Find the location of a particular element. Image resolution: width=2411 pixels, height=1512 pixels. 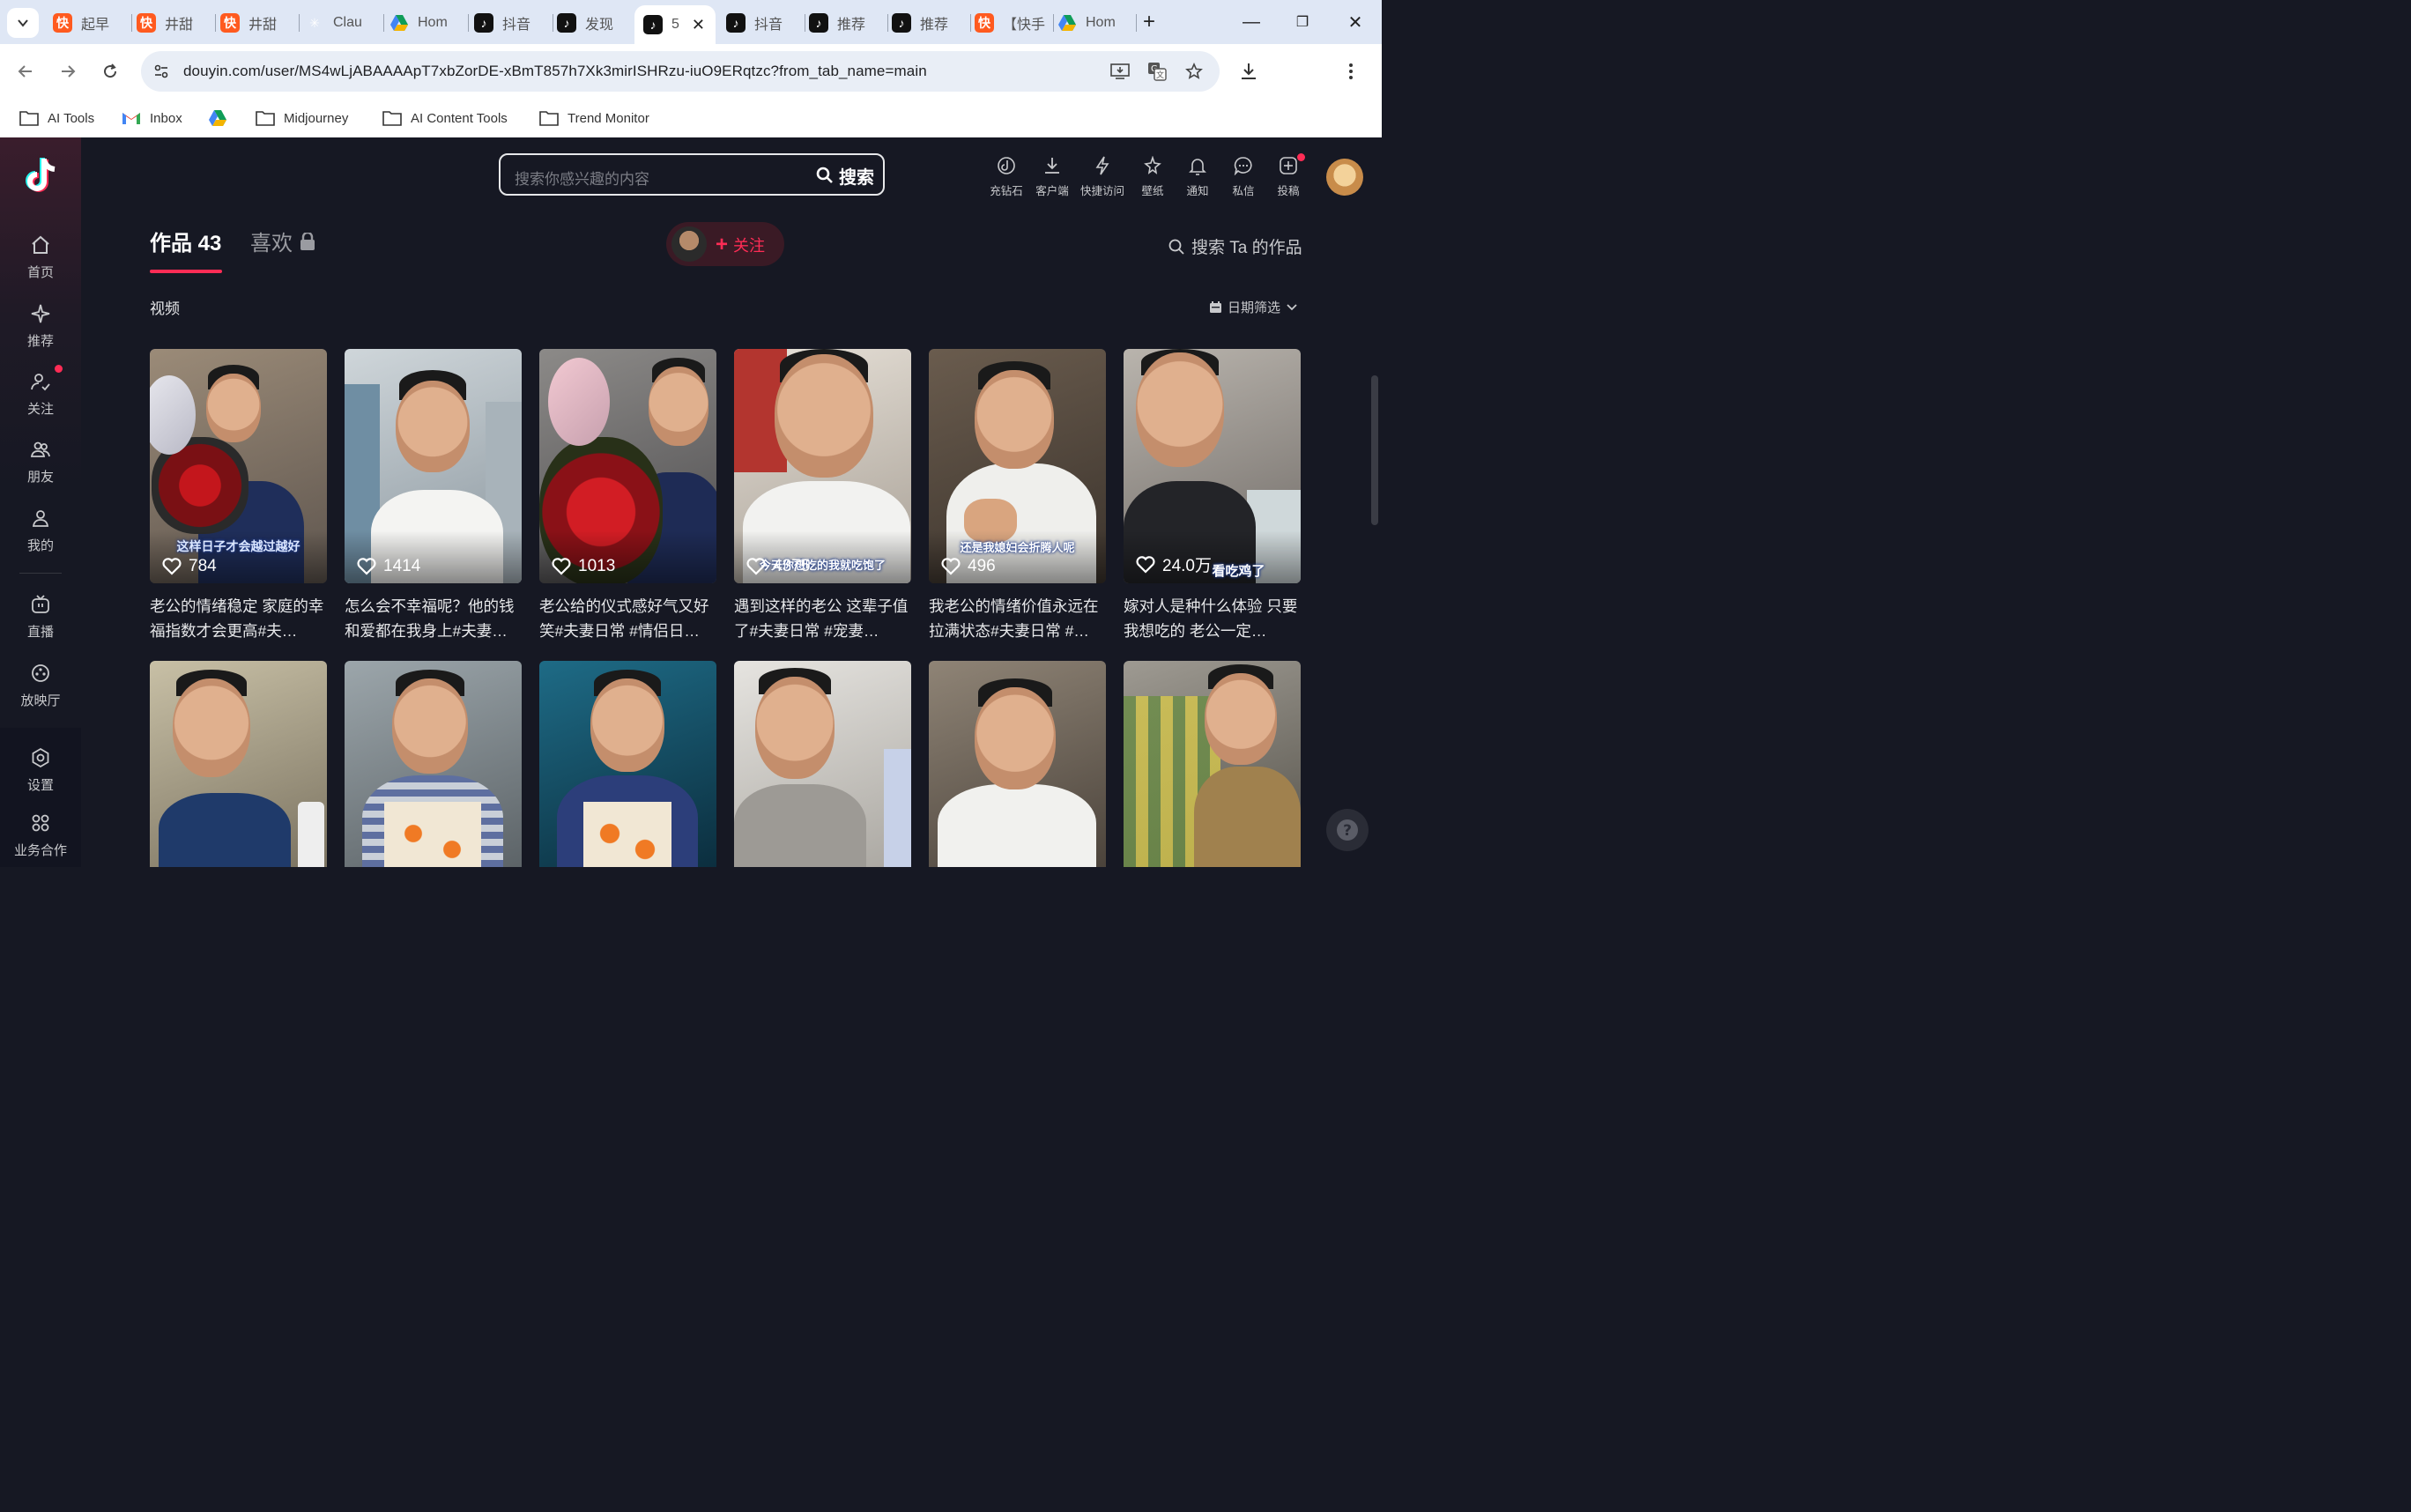

new-tab-button: + is located at coordinates (1149, 22).